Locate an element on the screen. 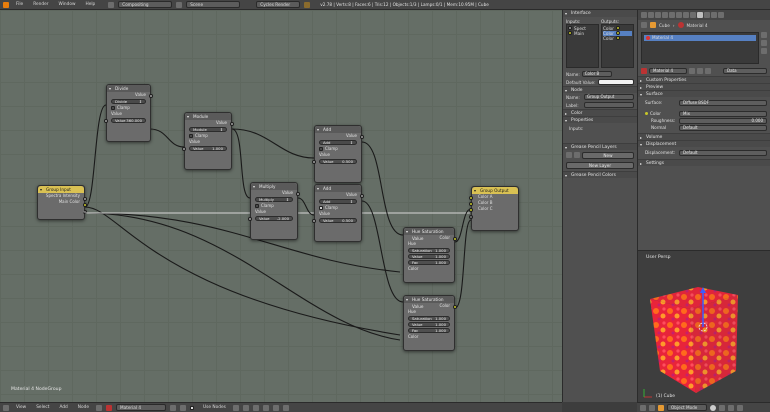 The height and width of the screenshot is (412, 770). scene-icon is located at coordinates (179, 4).